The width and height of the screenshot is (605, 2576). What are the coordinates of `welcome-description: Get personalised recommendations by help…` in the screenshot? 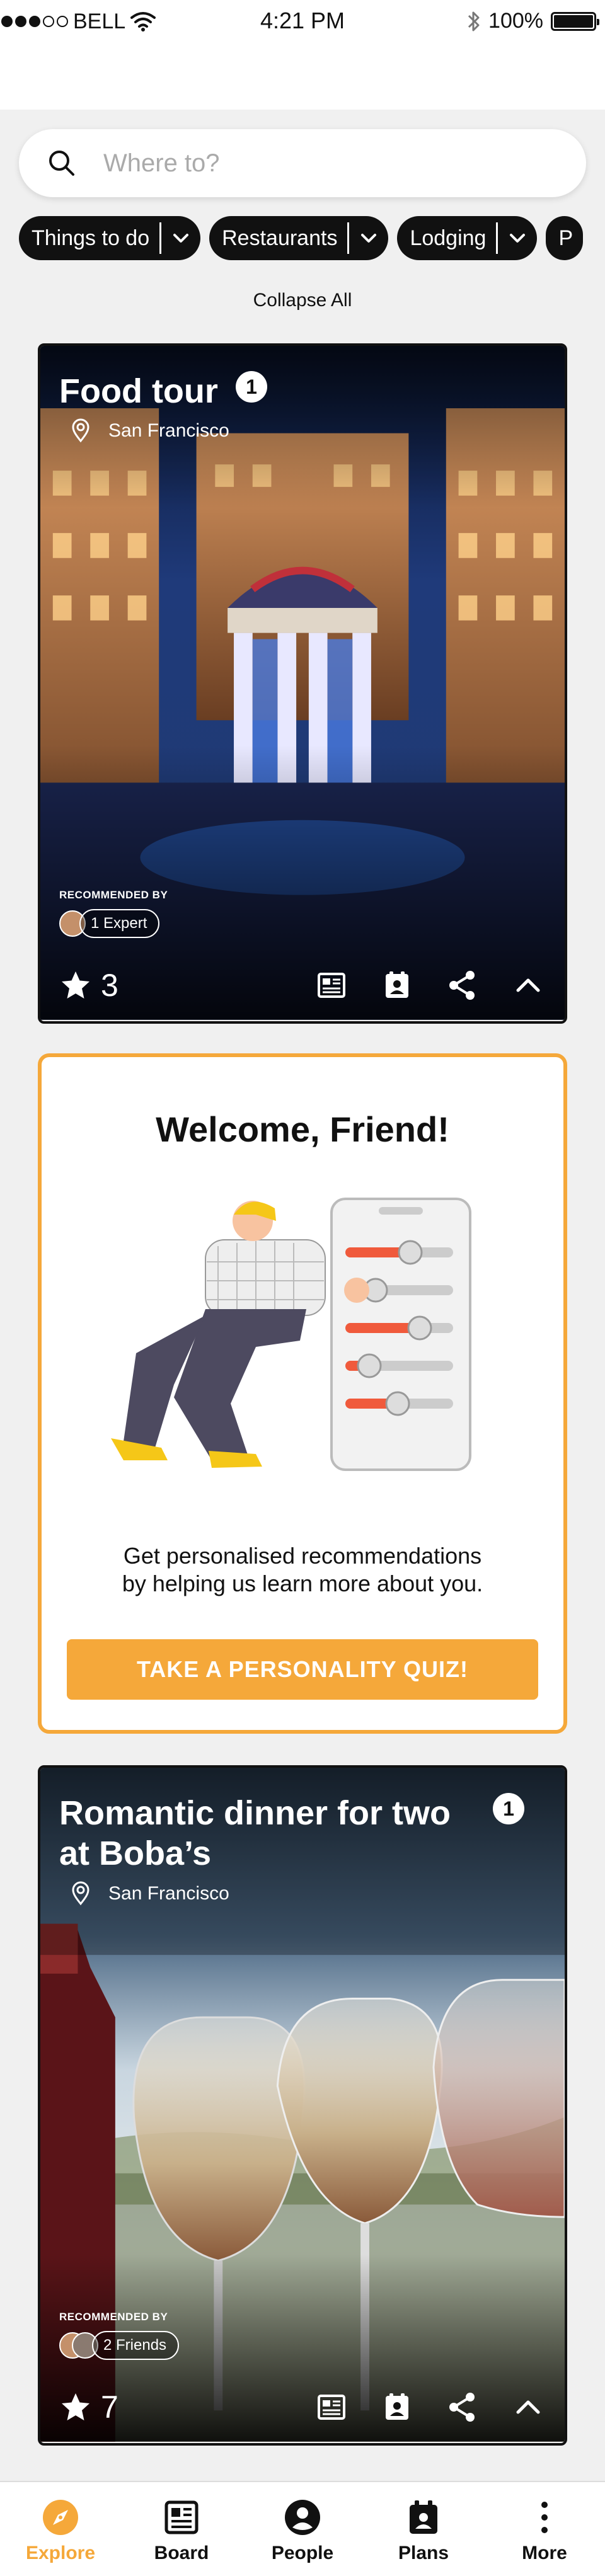 It's located at (302, 1570).